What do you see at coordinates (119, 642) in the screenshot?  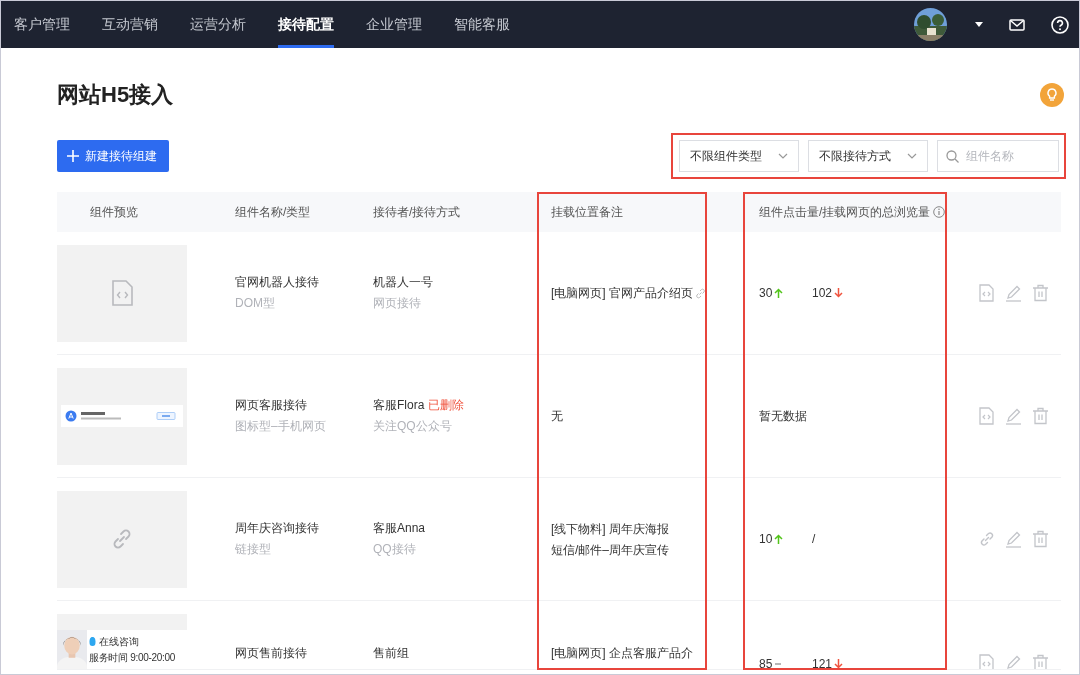 I see `card-title: 在线咨询` at bounding box center [119, 642].